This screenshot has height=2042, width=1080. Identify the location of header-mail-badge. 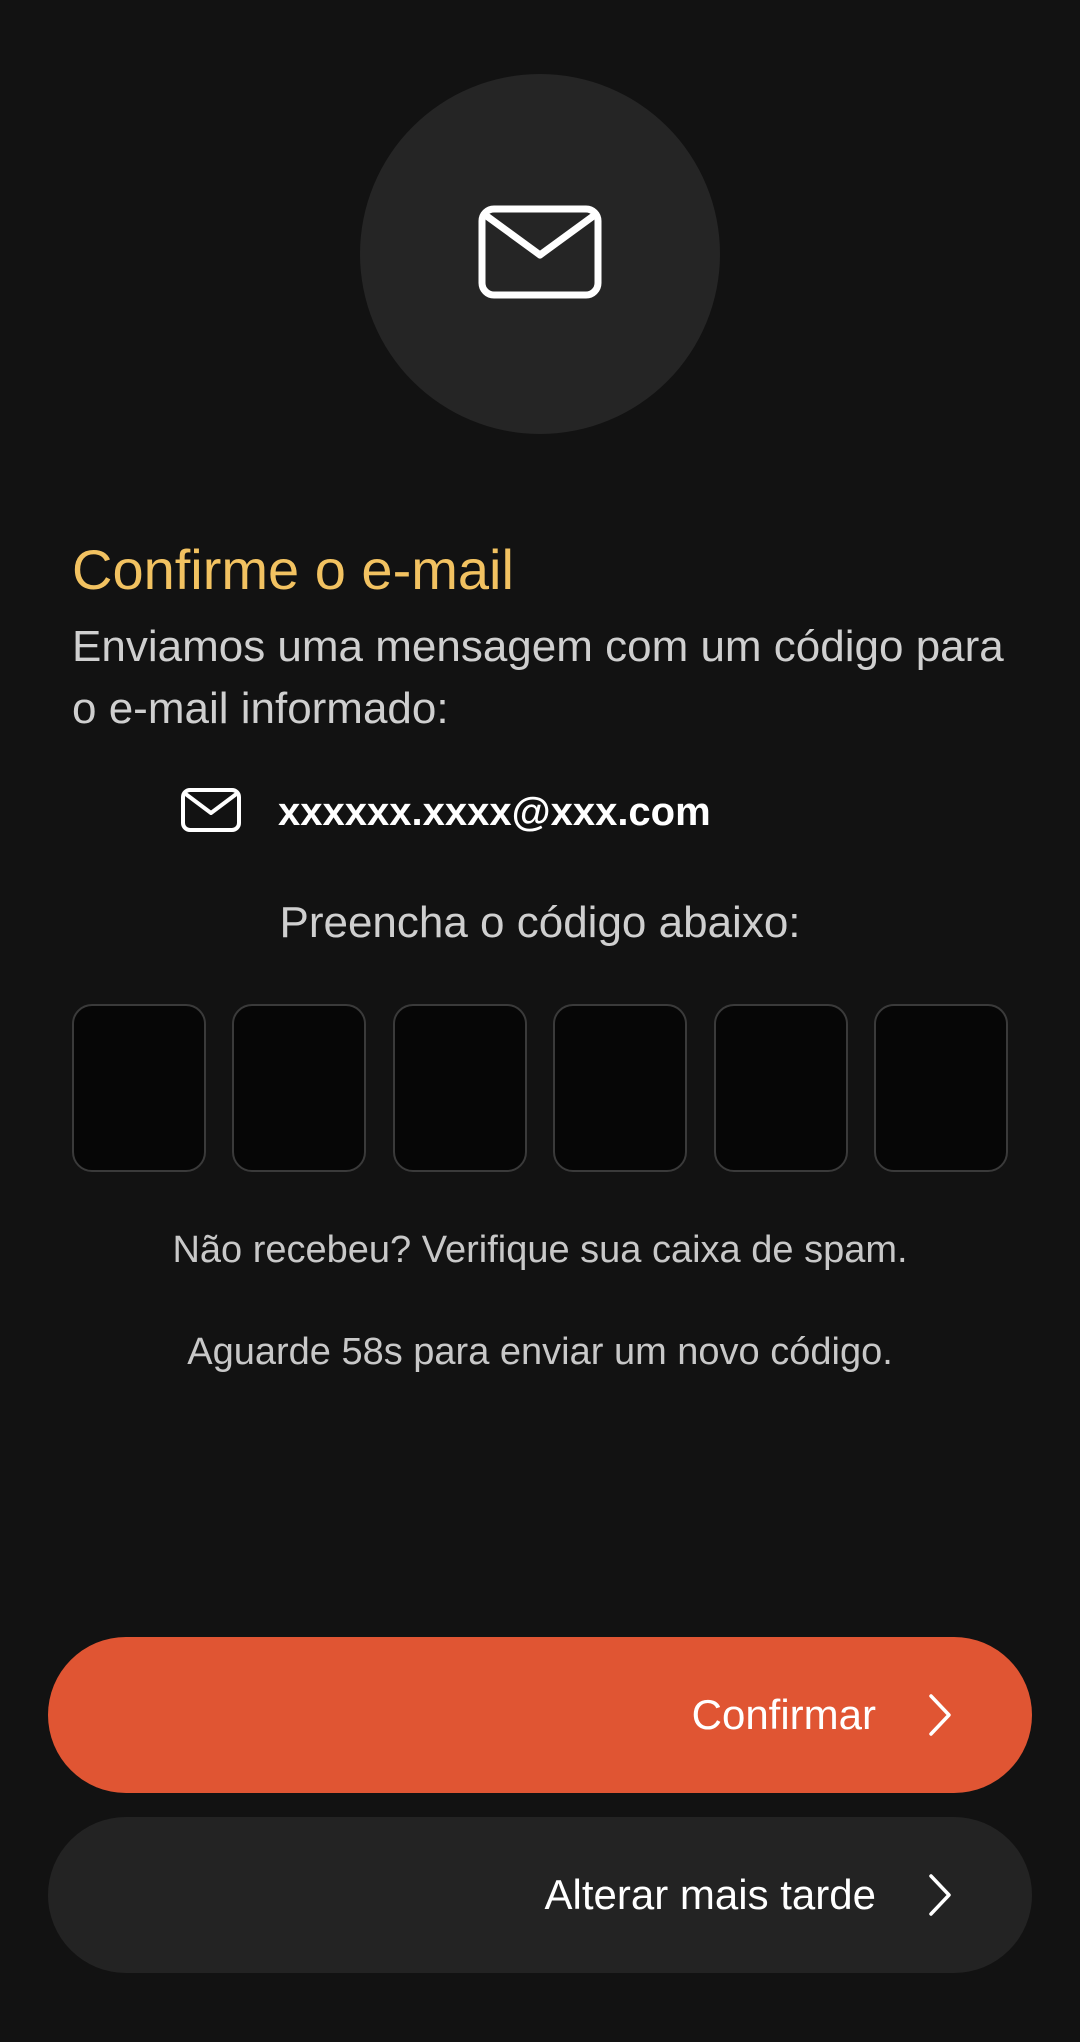
(540, 254).